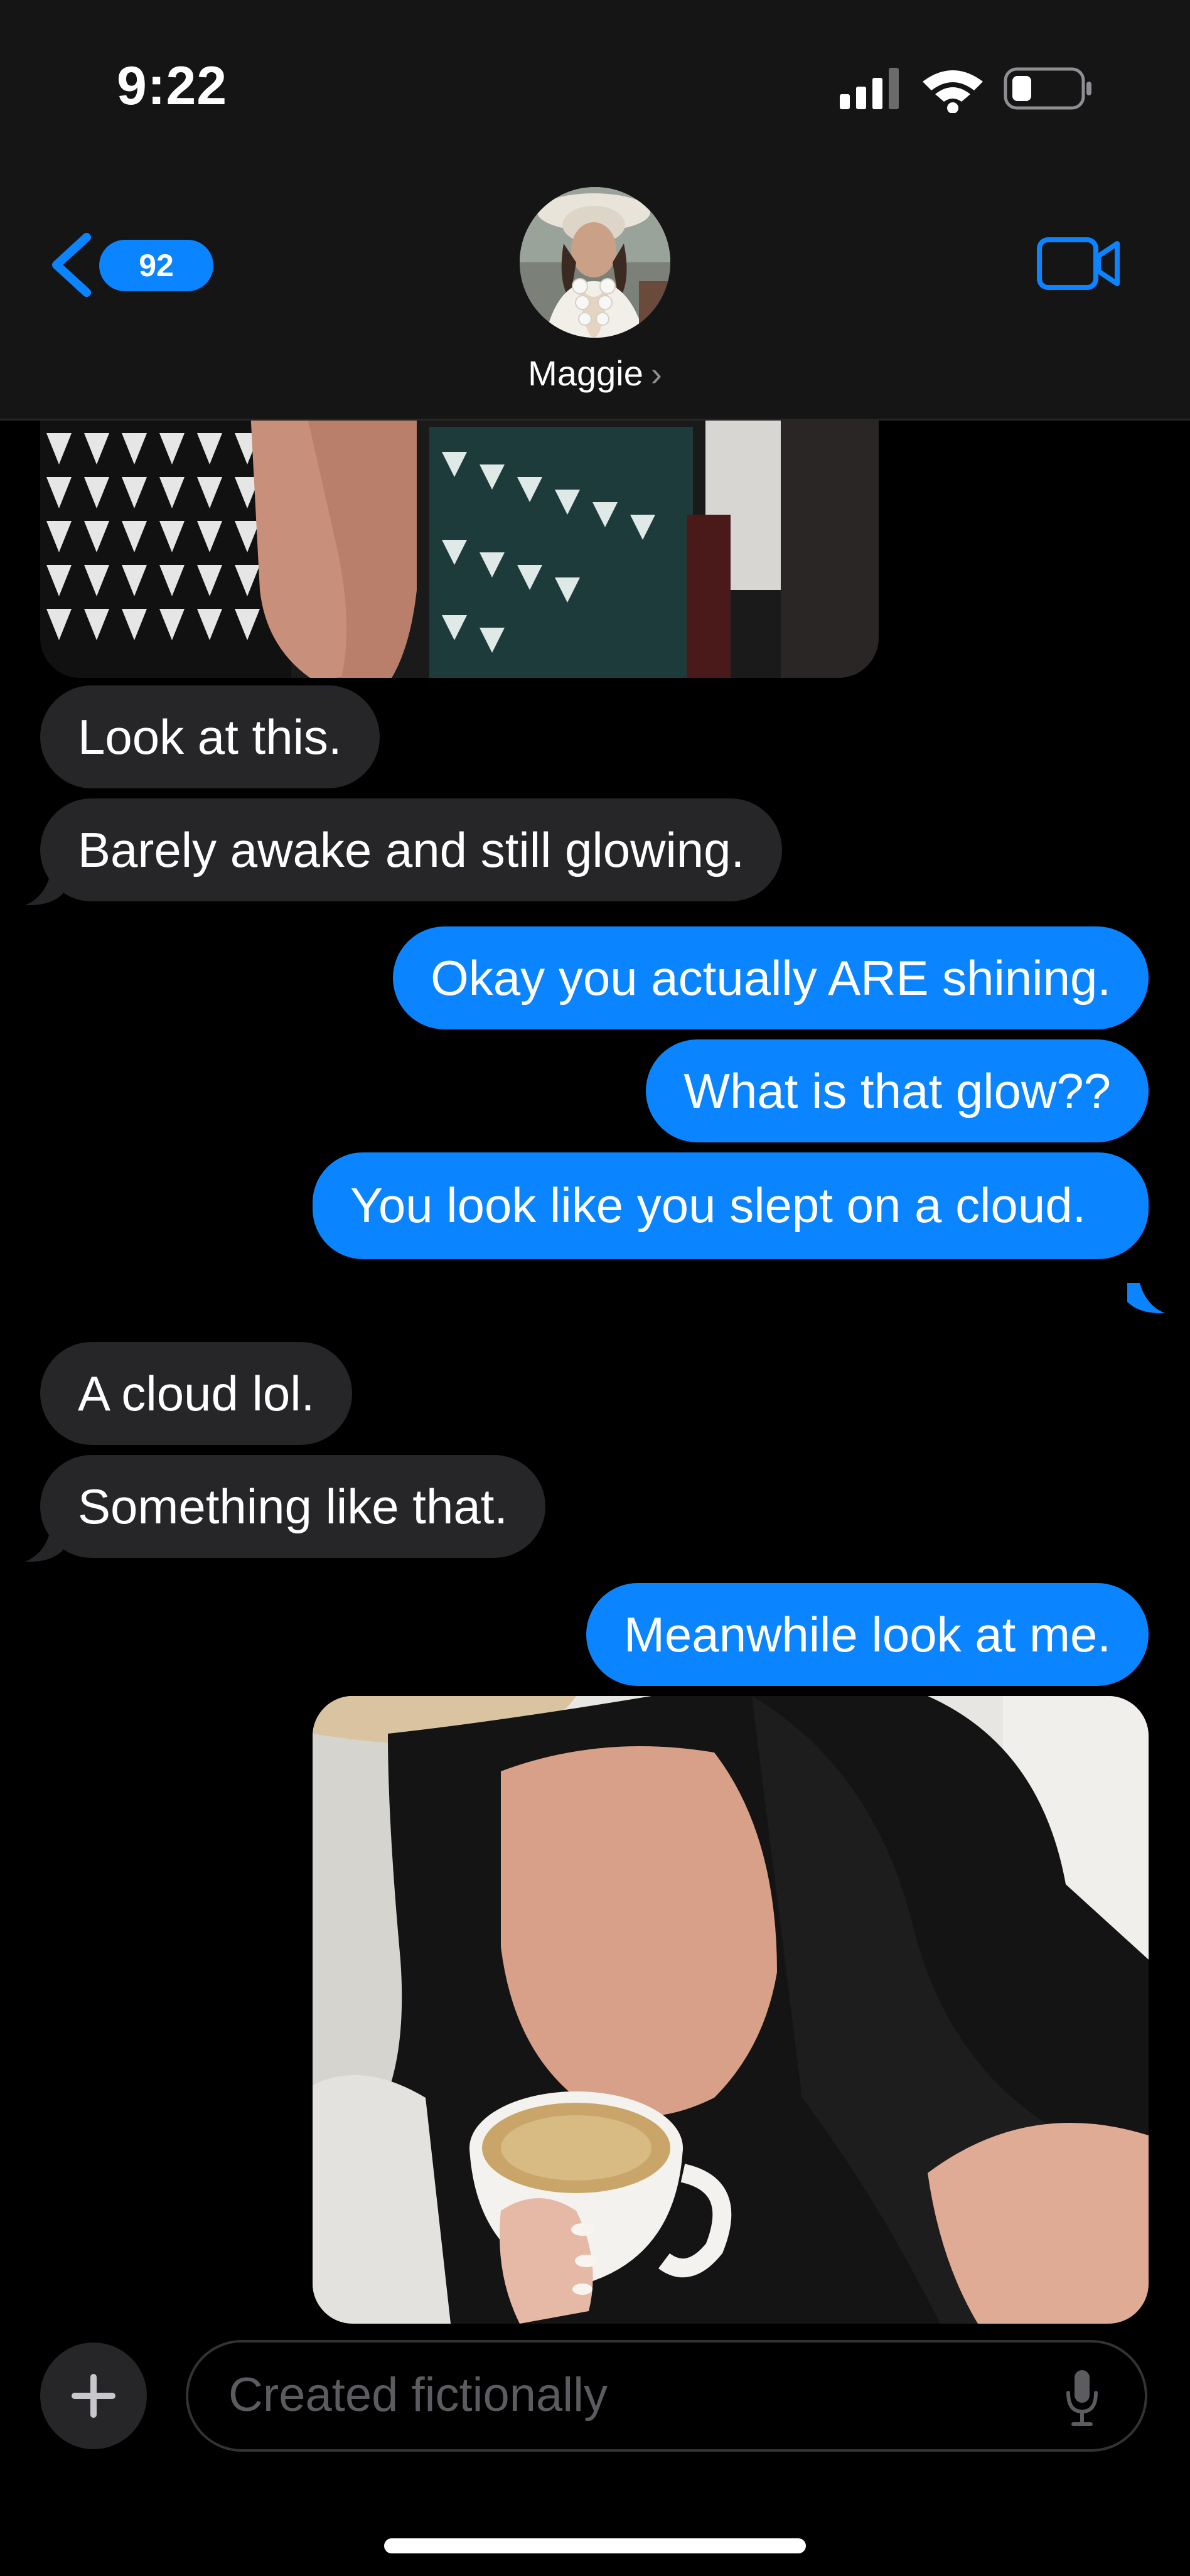  What do you see at coordinates (867, 1634) in the screenshot?
I see `outgoing-message-bubble: Meanwhile look at me.` at bounding box center [867, 1634].